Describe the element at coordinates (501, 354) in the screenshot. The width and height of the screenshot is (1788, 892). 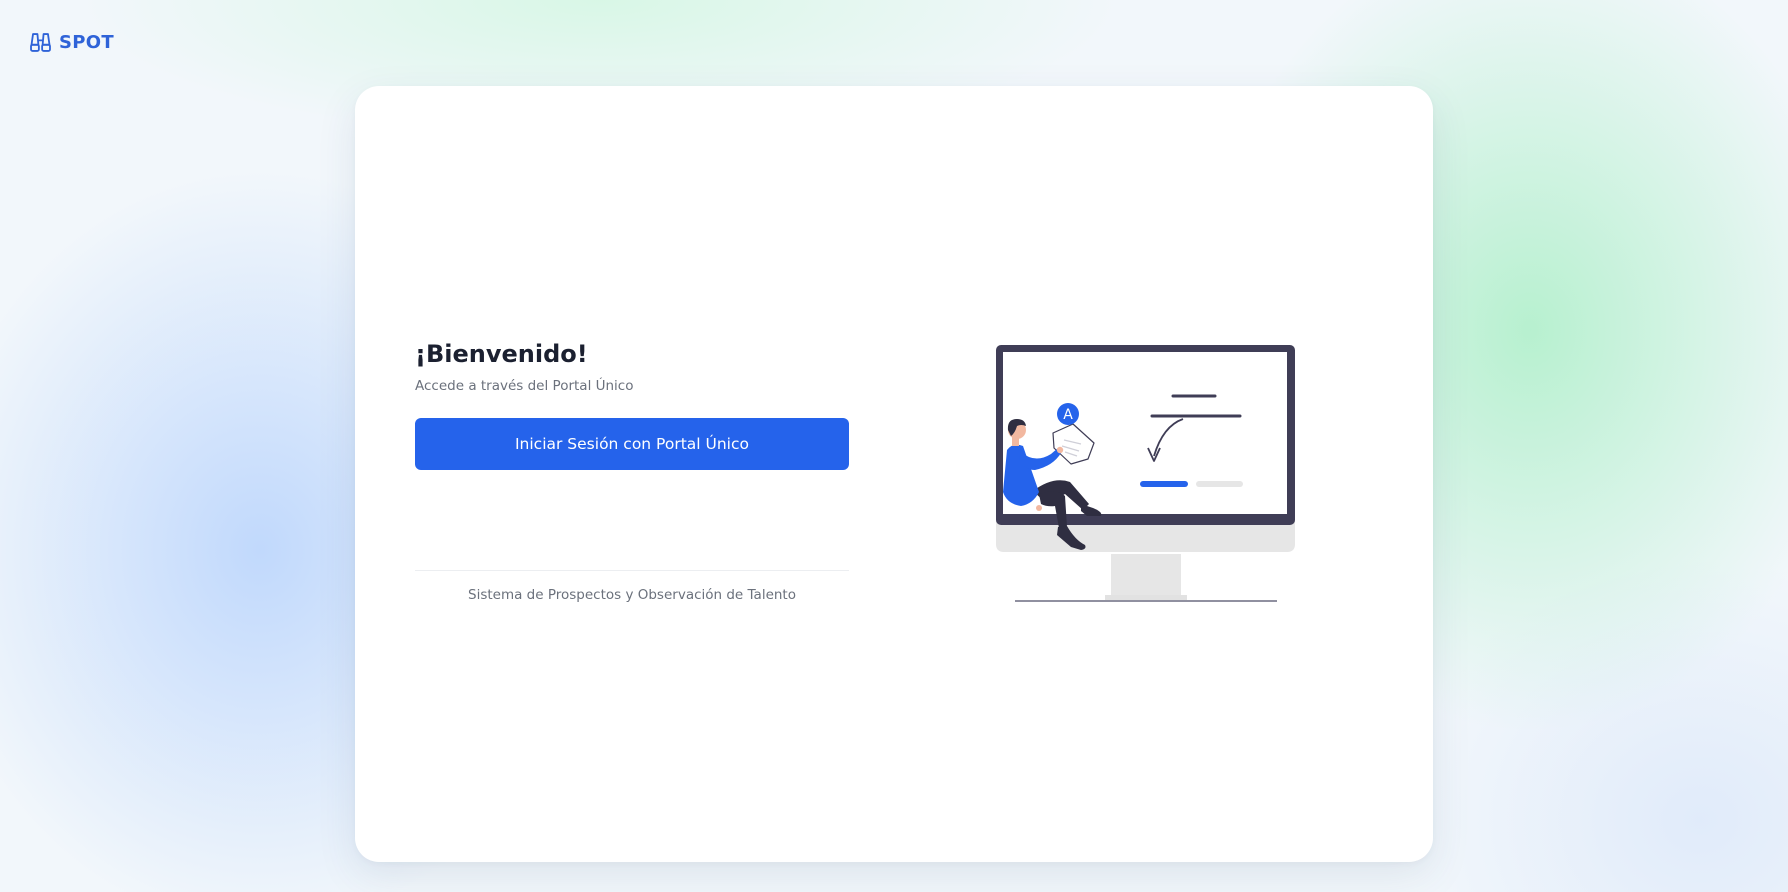
I see `welcome-title: ¡Bienvenido!` at that location.